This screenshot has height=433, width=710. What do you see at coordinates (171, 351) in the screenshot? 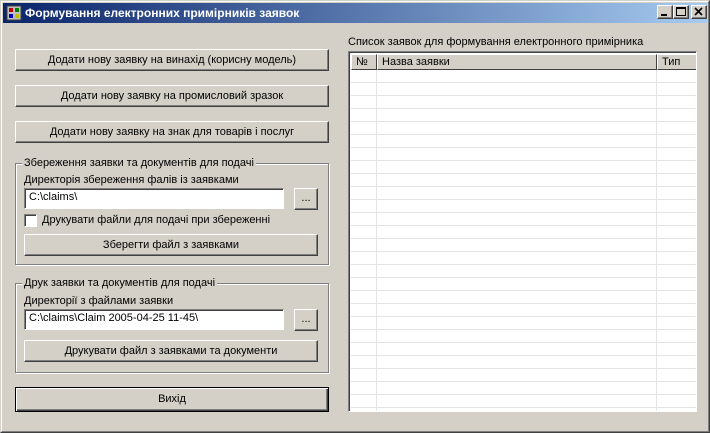
I see `print-claims-button: Друкувати файл з заявками та документи` at bounding box center [171, 351].